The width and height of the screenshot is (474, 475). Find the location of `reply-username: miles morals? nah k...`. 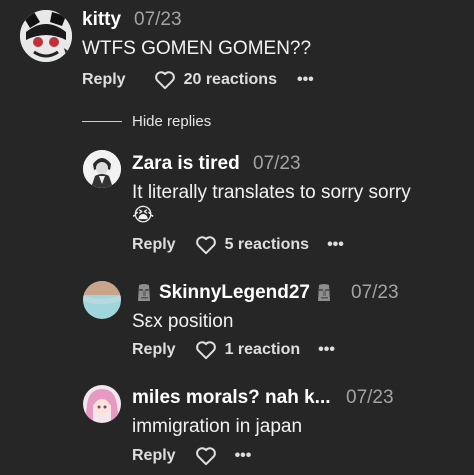

reply-username: miles morals? nah k... is located at coordinates (231, 398).